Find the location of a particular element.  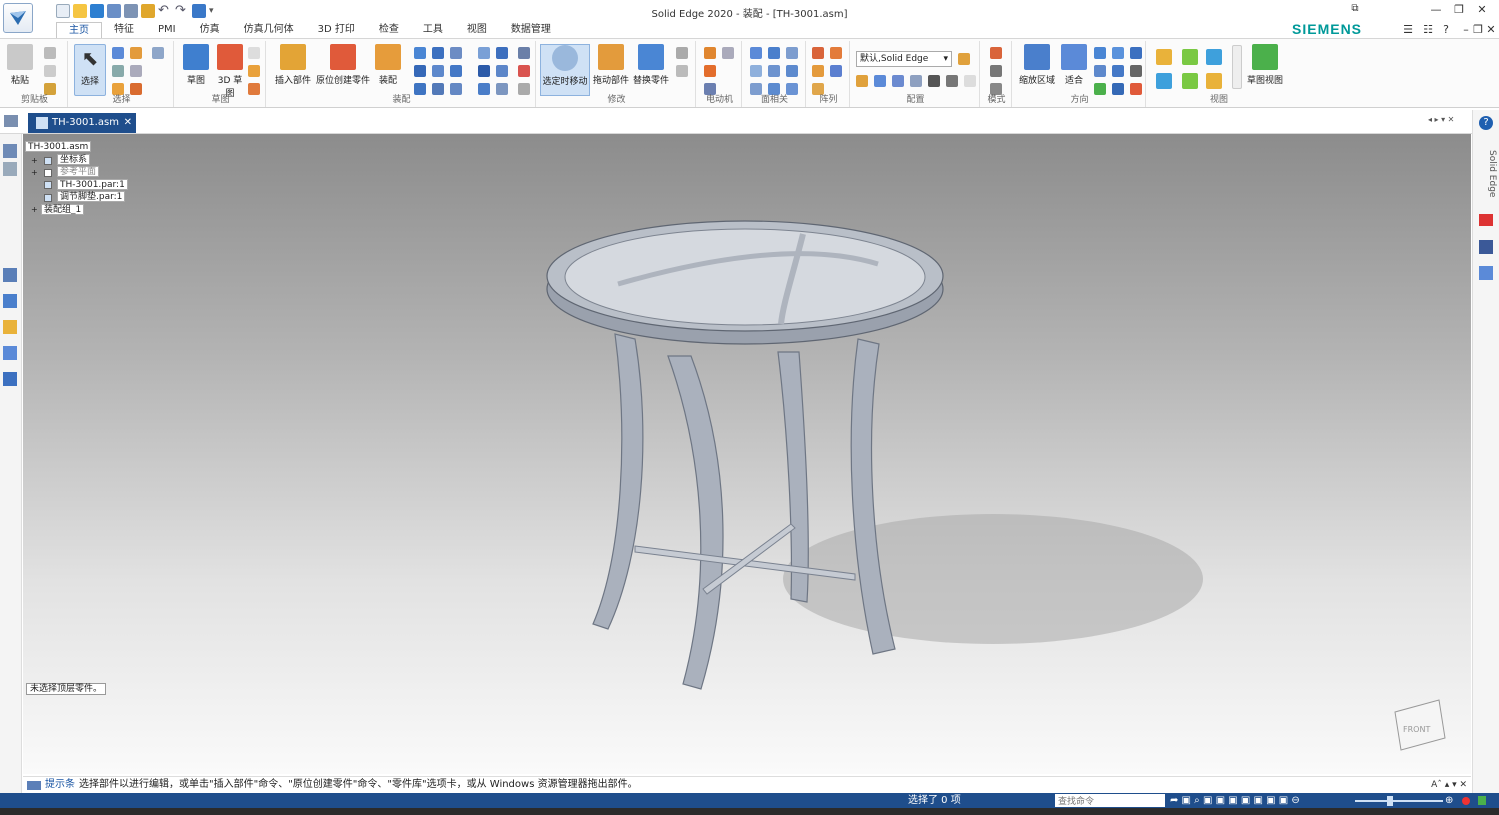

replace-part-button: 替换零件 is located at coordinates (651, 65).